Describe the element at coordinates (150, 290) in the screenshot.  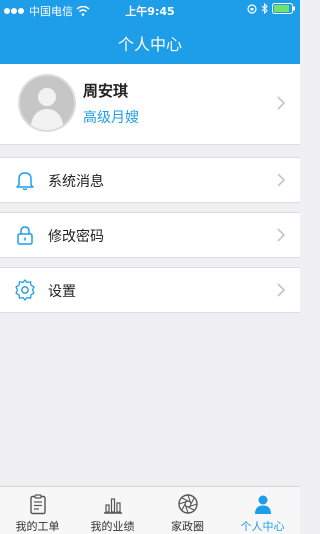
I see `menu-item-settings: 设置` at that location.